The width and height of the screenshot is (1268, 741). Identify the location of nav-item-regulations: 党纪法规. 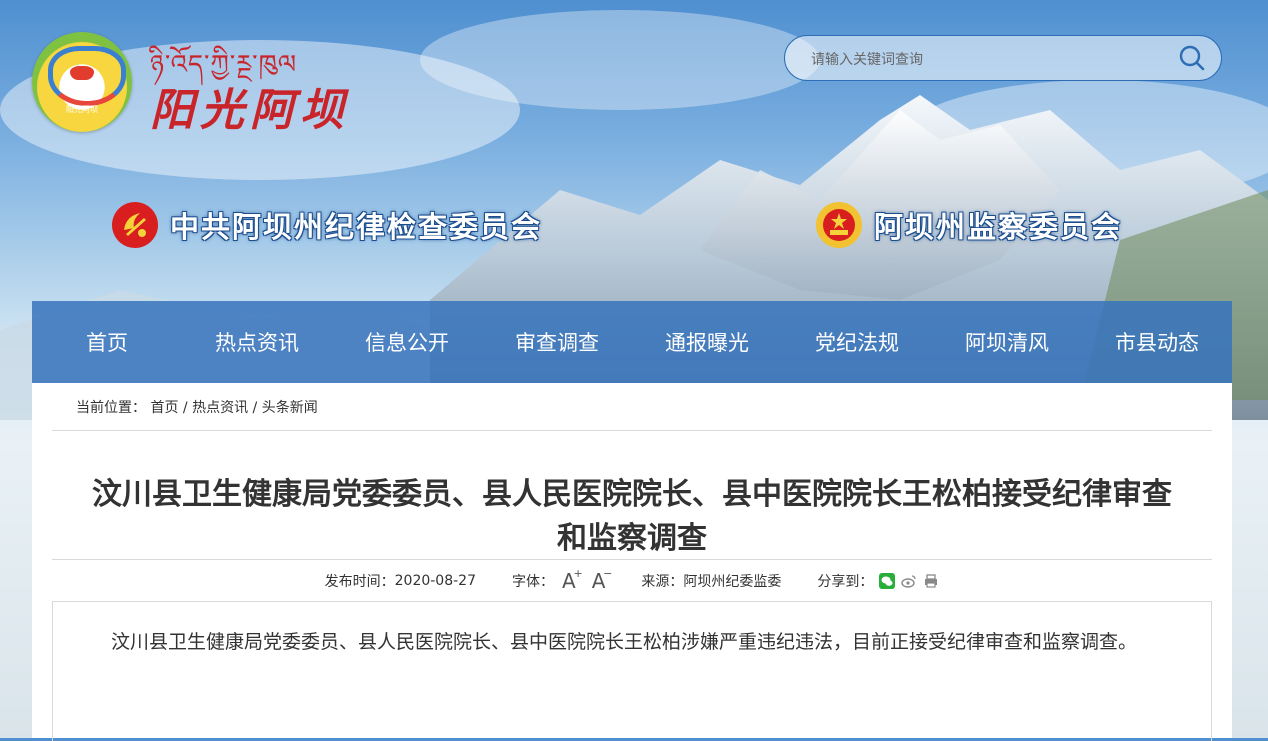
(857, 342).